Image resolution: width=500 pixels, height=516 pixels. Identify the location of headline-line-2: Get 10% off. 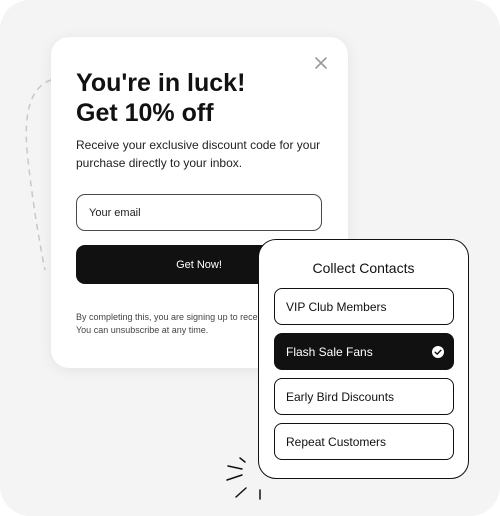
(145, 113).